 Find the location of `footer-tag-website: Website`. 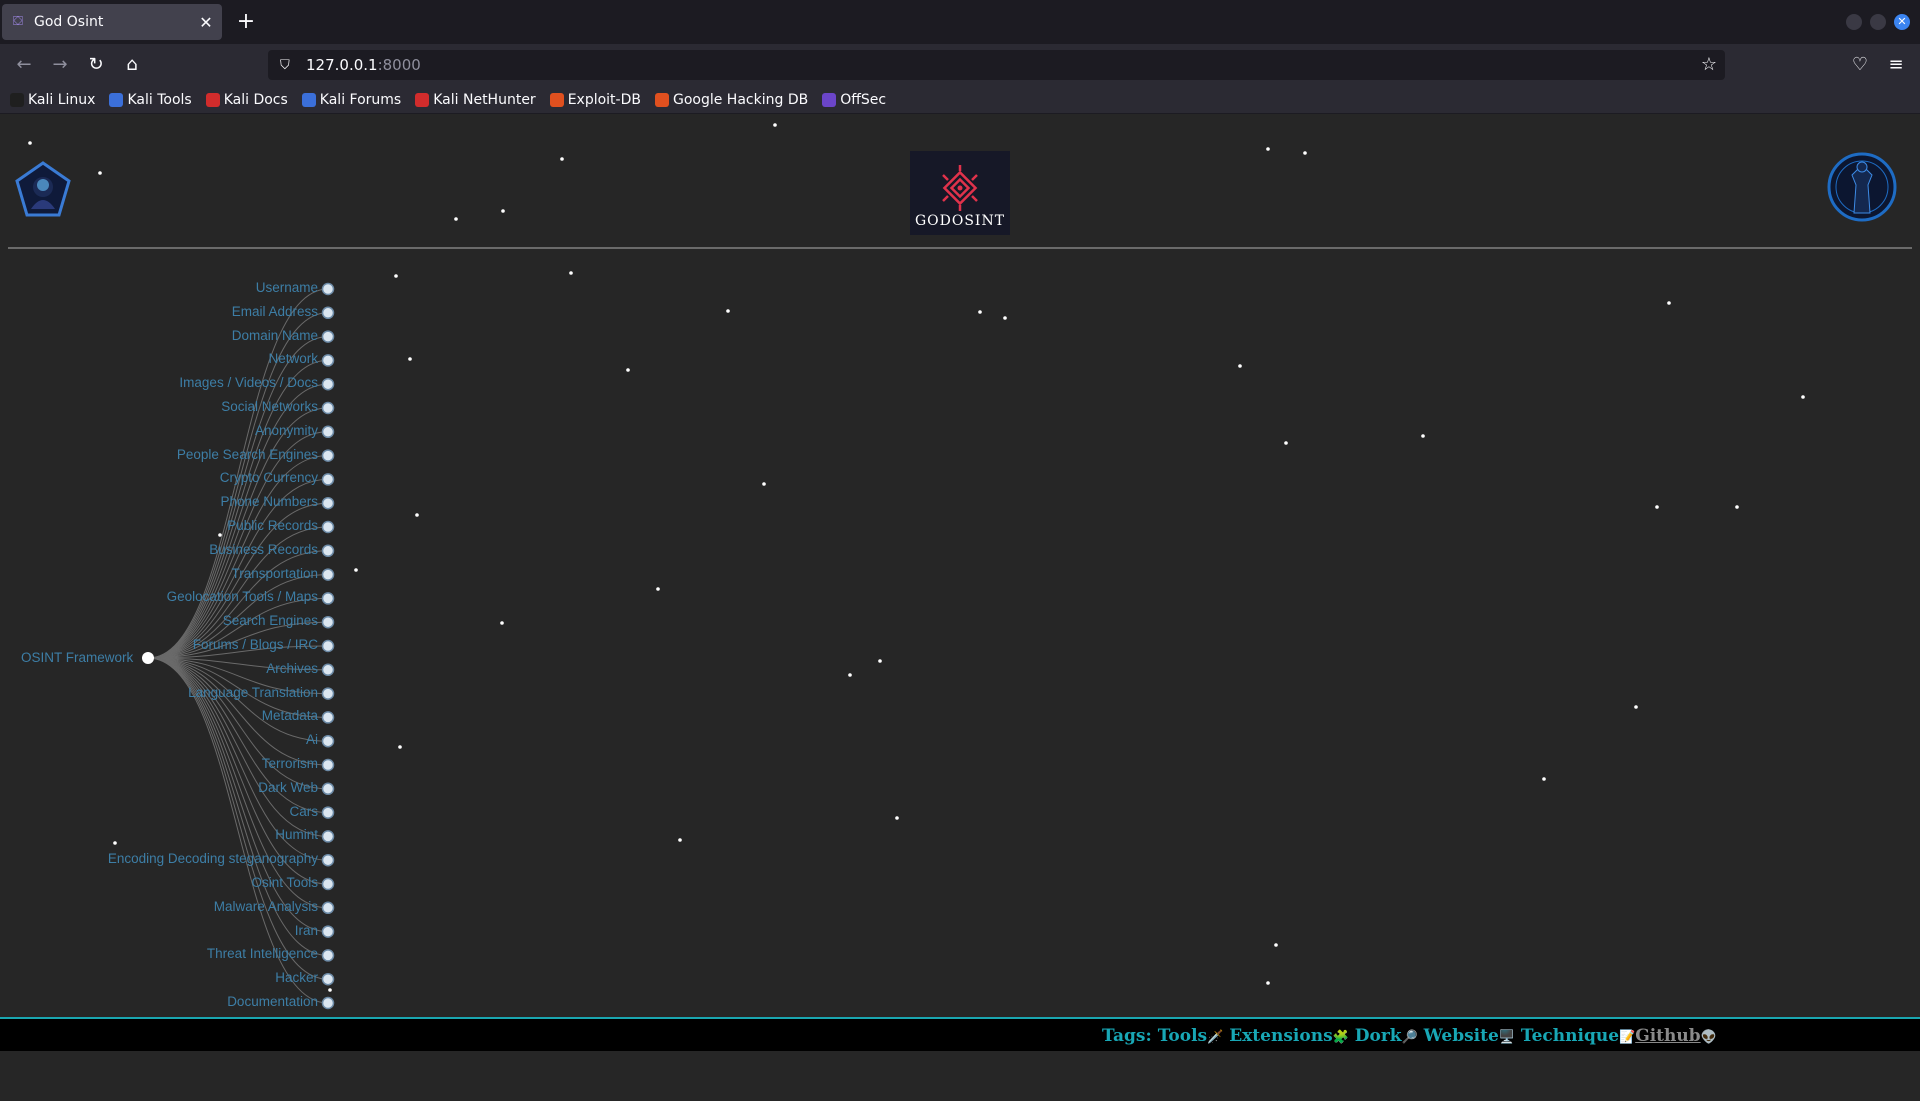

footer-tag-website: Website is located at coordinates (1458, 1036).